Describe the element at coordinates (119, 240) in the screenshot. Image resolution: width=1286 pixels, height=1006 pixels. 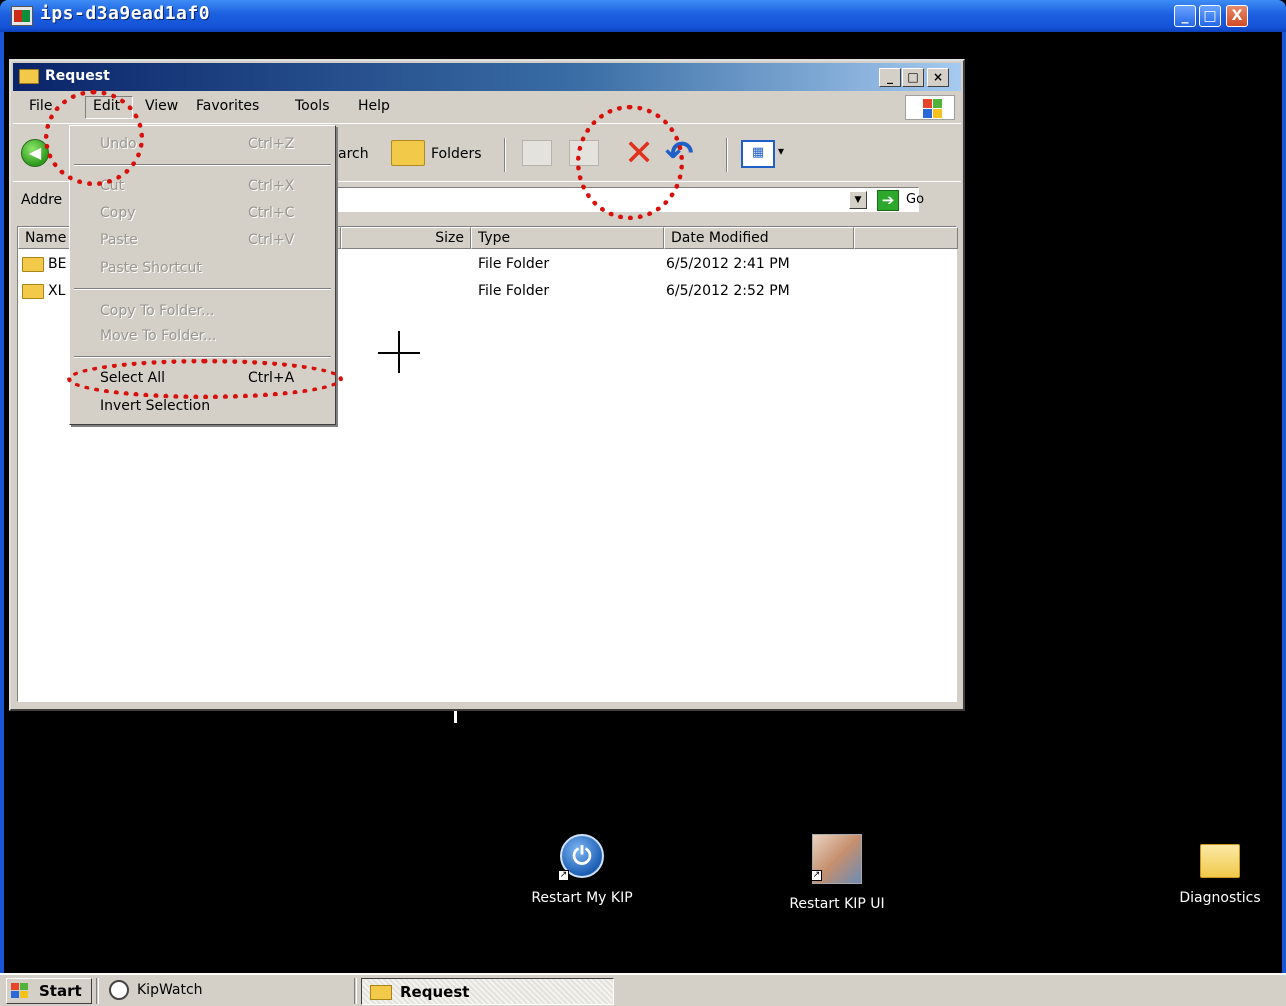
I see `menu-item-label: Paste` at that location.